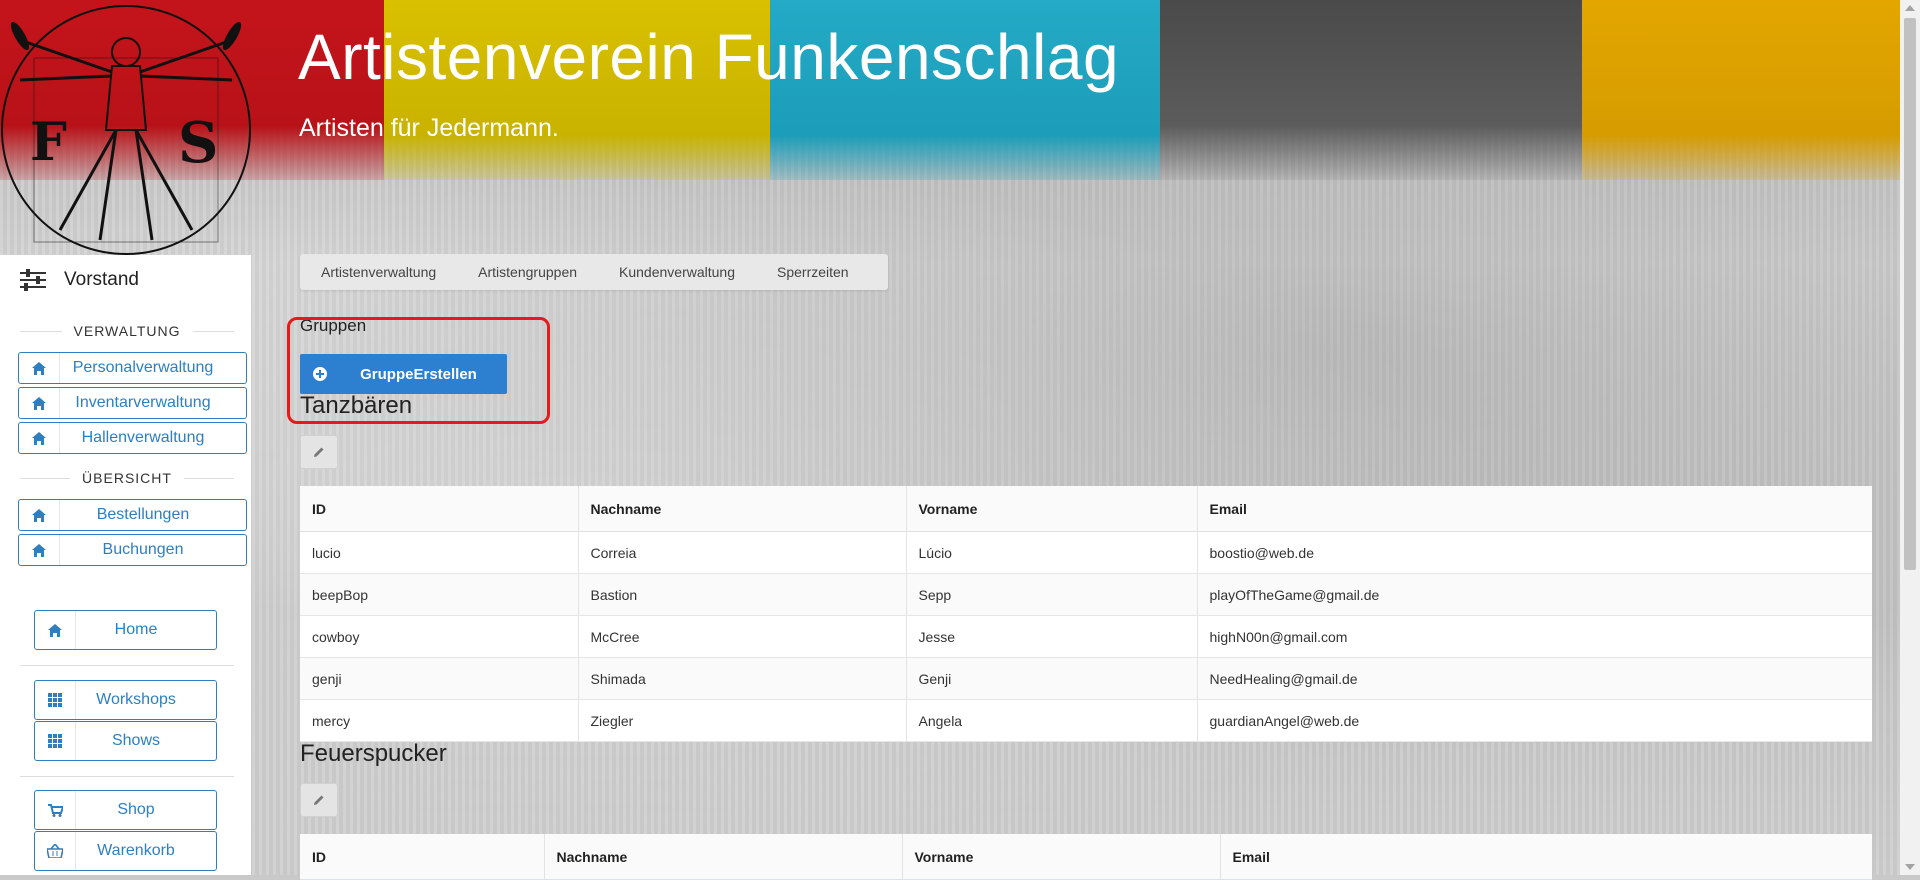  I want to click on scroll-down-icon, so click(1910, 867).